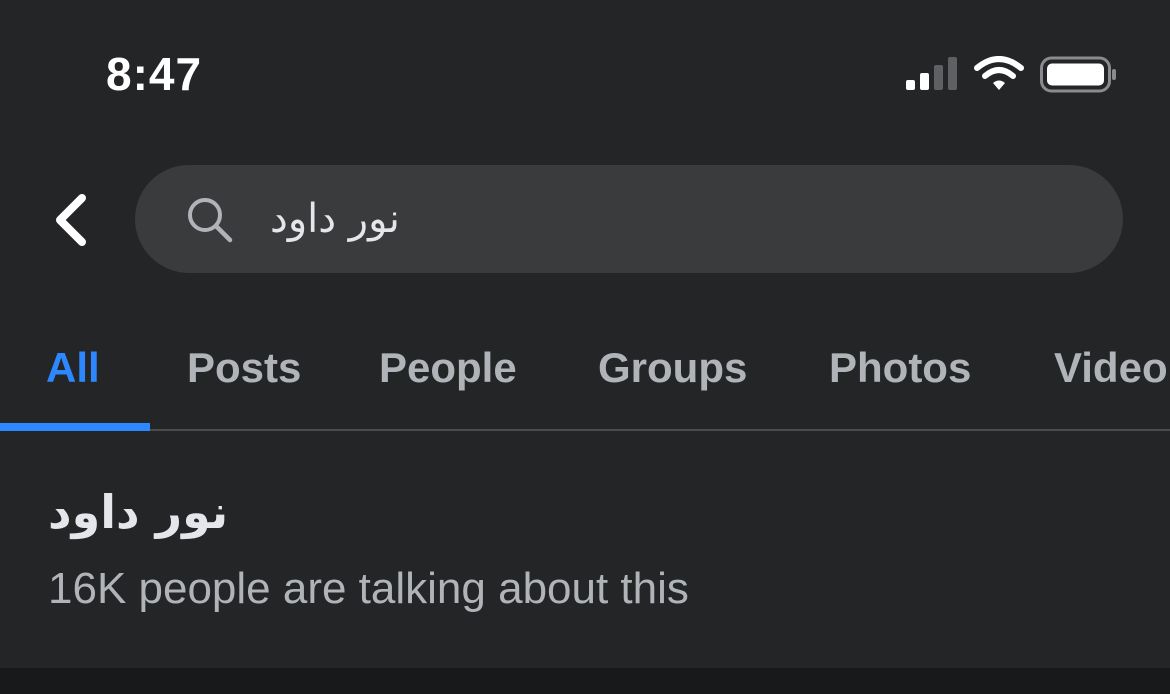 Image resolution: width=1170 pixels, height=694 pixels. What do you see at coordinates (672, 368) in the screenshot?
I see `tab-groups: Groups` at bounding box center [672, 368].